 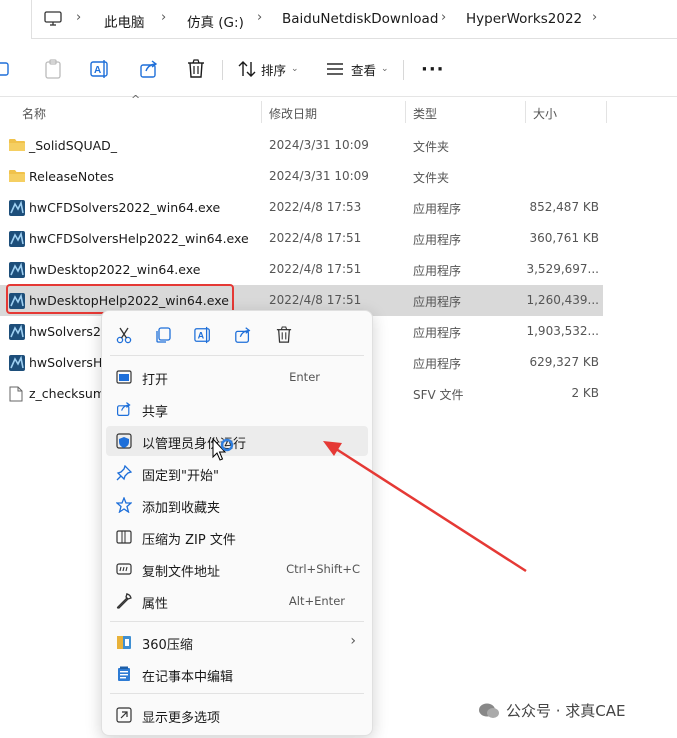 What do you see at coordinates (489, 711) in the screenshot?
I see `wechat-icon` at bounding box center [489, 711].